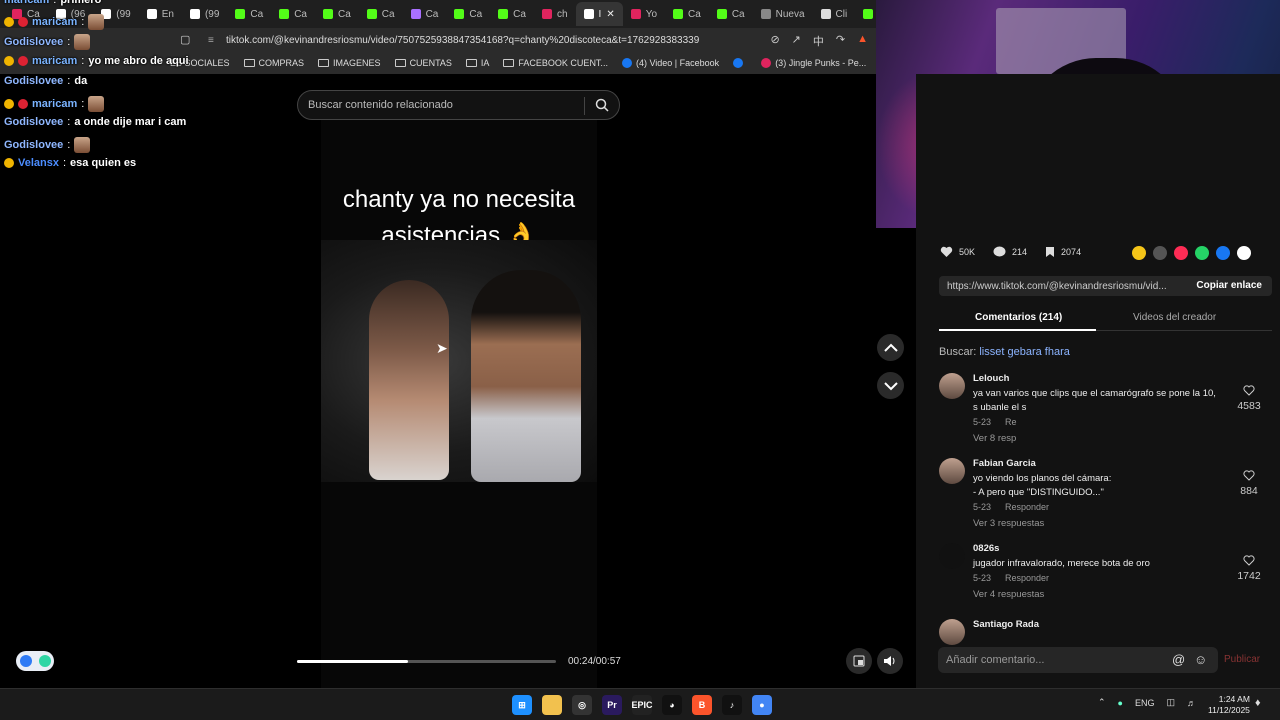 The height and width of the screenshot is (720, 1280). Describe the element at coordinates (552, 705) in the screenshot. I see `file-explorer-icon` at that location.